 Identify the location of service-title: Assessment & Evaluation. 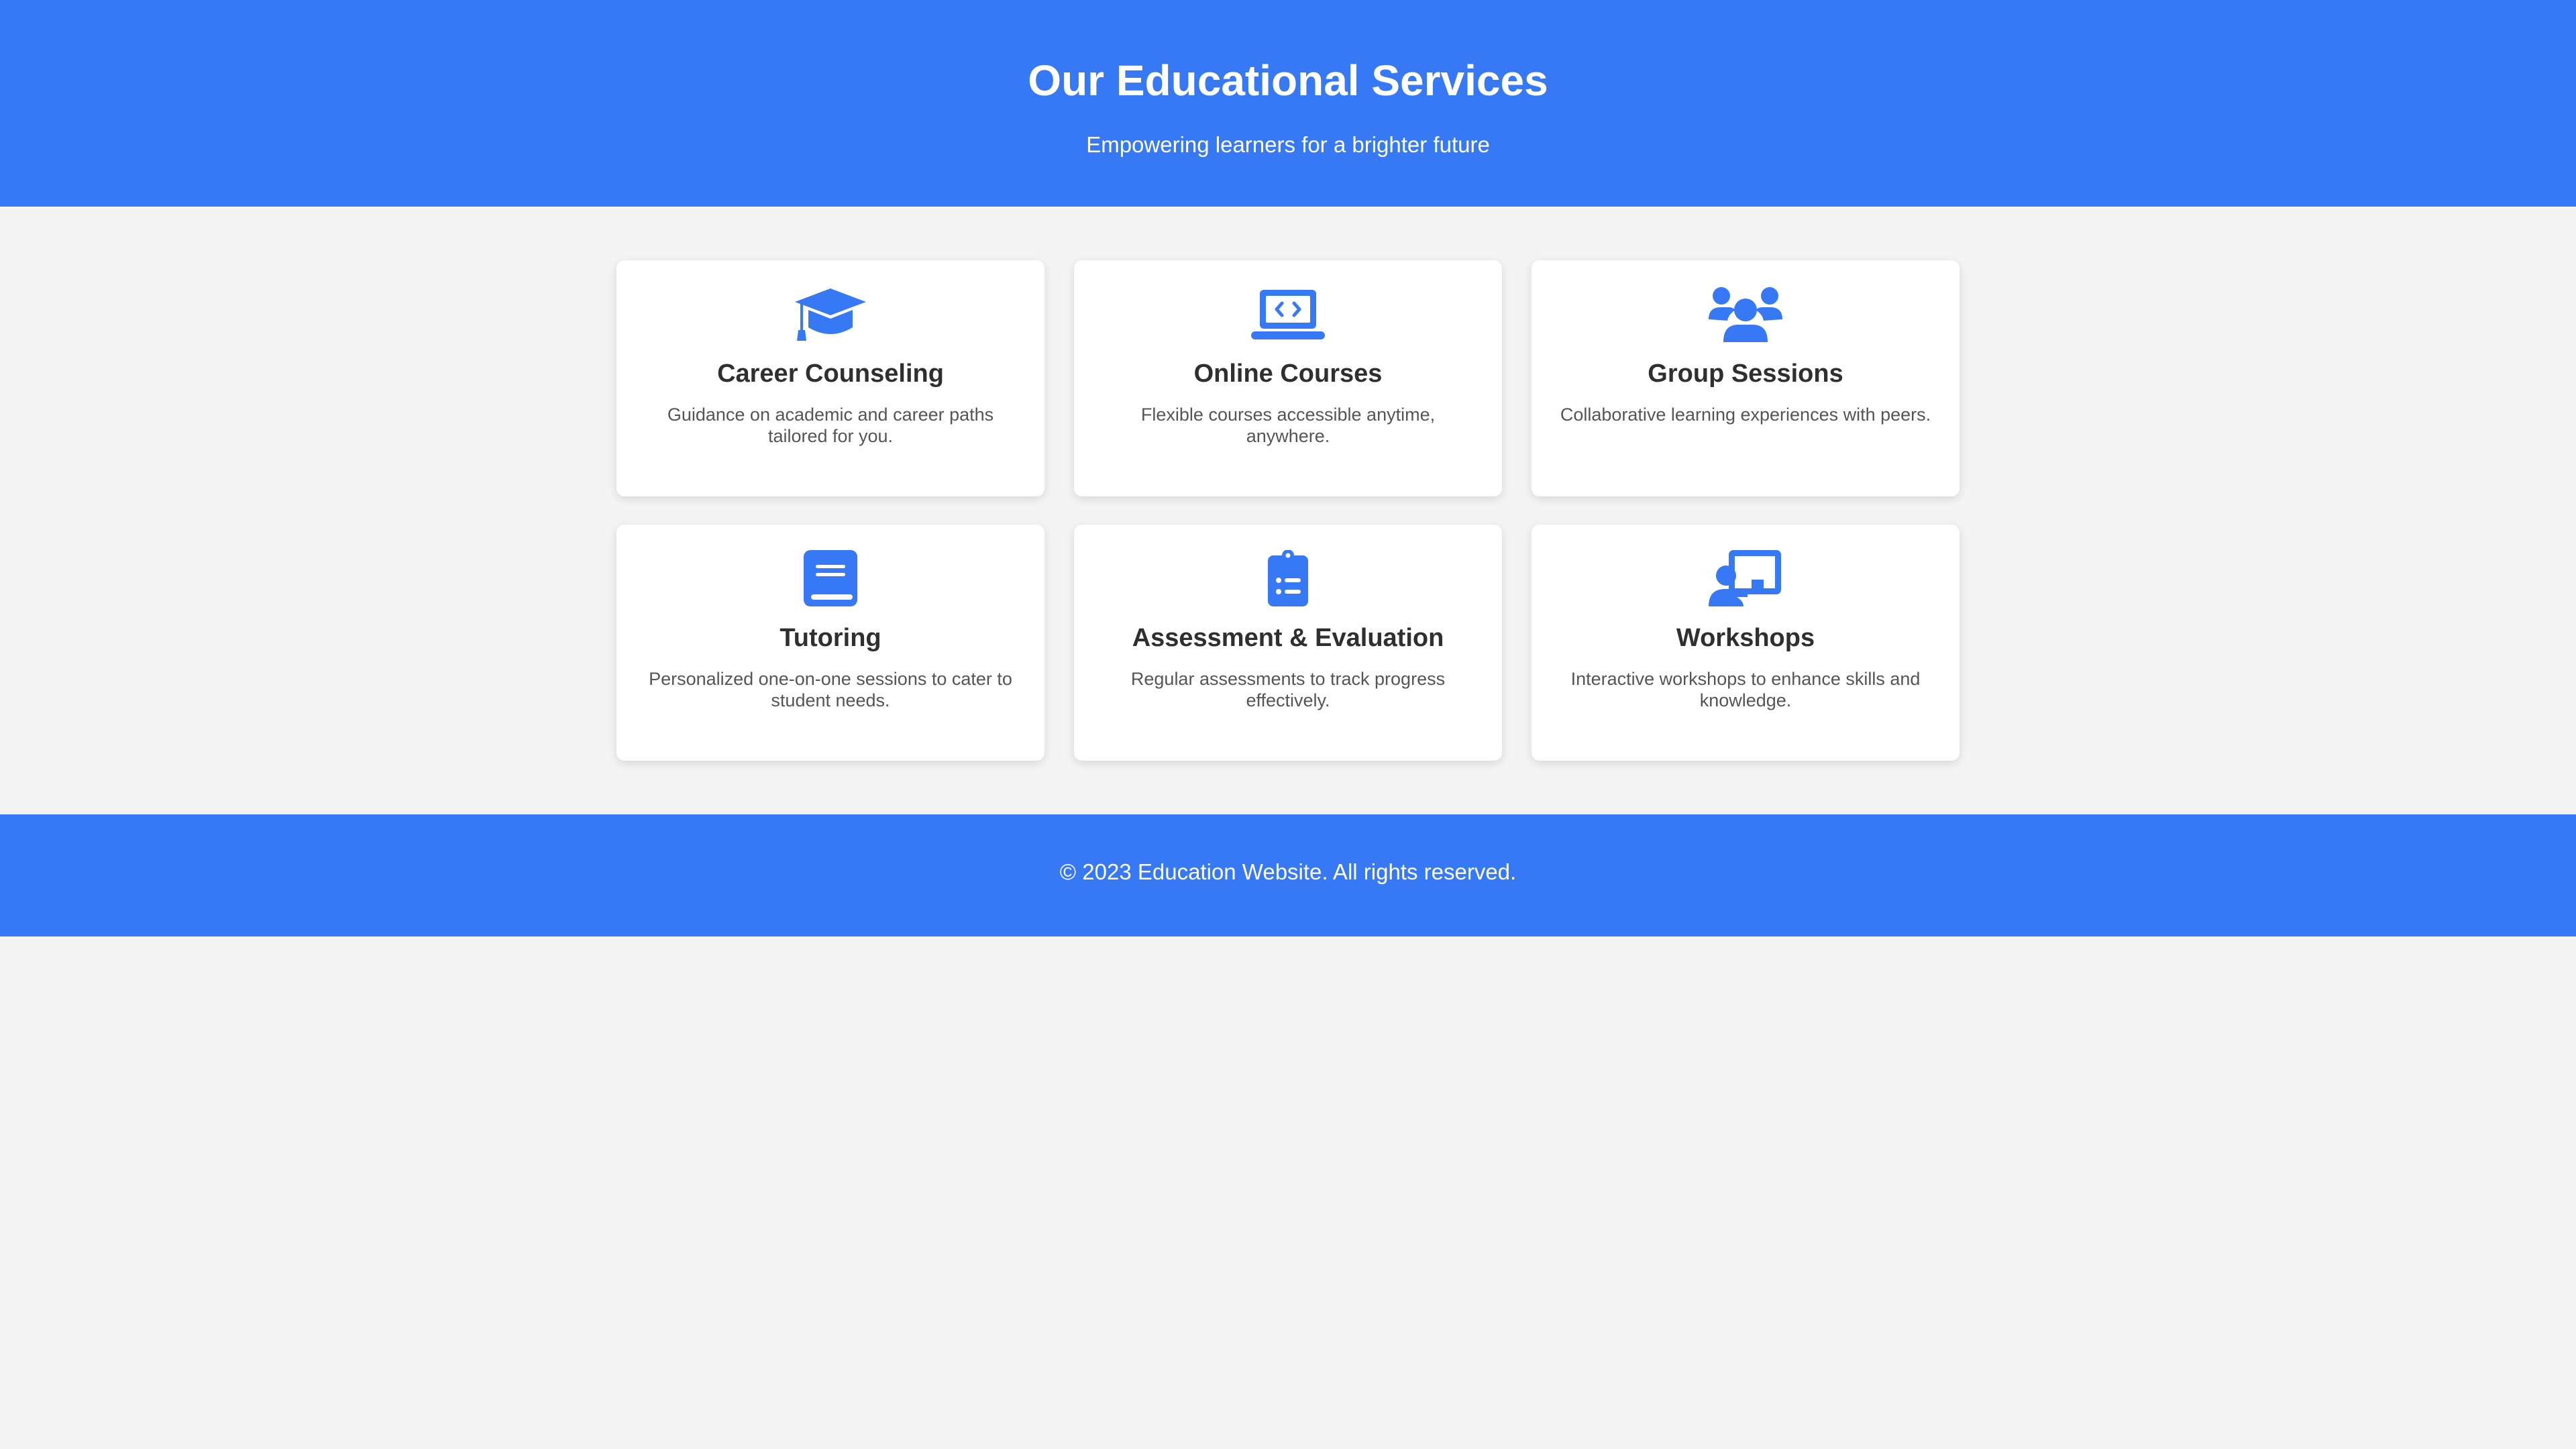
(1288, 638).